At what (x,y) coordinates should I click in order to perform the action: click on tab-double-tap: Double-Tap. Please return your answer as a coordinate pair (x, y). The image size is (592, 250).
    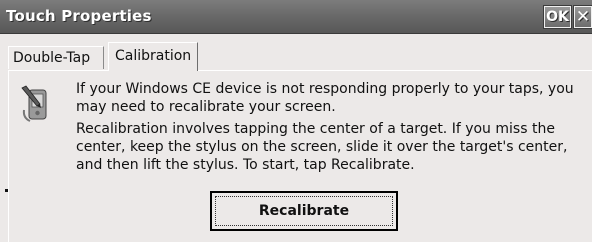
    Looking at the image, I should click on (56, 57).